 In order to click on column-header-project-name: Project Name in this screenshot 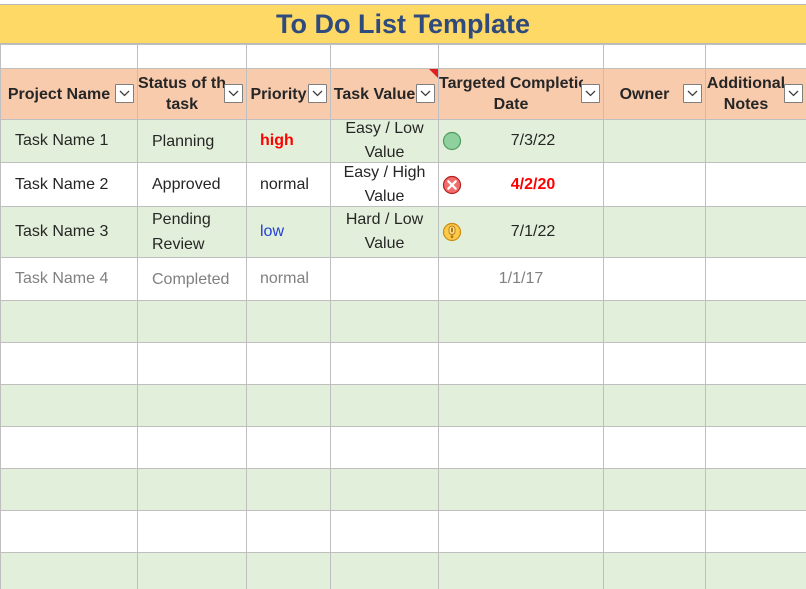, I will do `click(69, 94)`.